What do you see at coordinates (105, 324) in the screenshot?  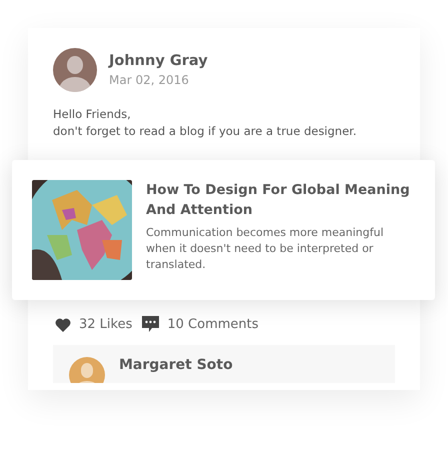 I see `likes-count: 32 Likes` at bounding box center [105, 324].